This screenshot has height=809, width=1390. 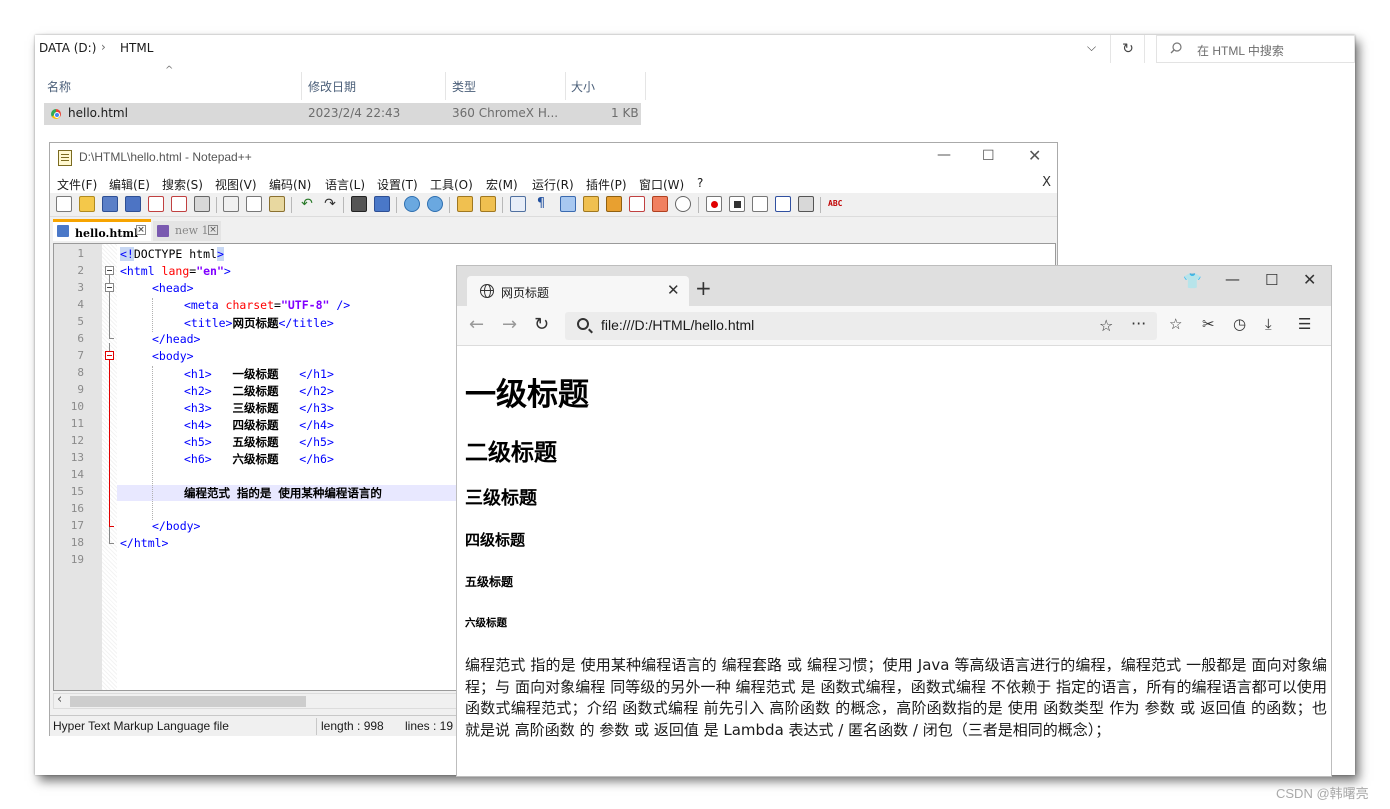 What do you see at coordinates (553, 184) in the screenshot?
I see `menu-run: 运行(R)` at bounding box center [553, 184].